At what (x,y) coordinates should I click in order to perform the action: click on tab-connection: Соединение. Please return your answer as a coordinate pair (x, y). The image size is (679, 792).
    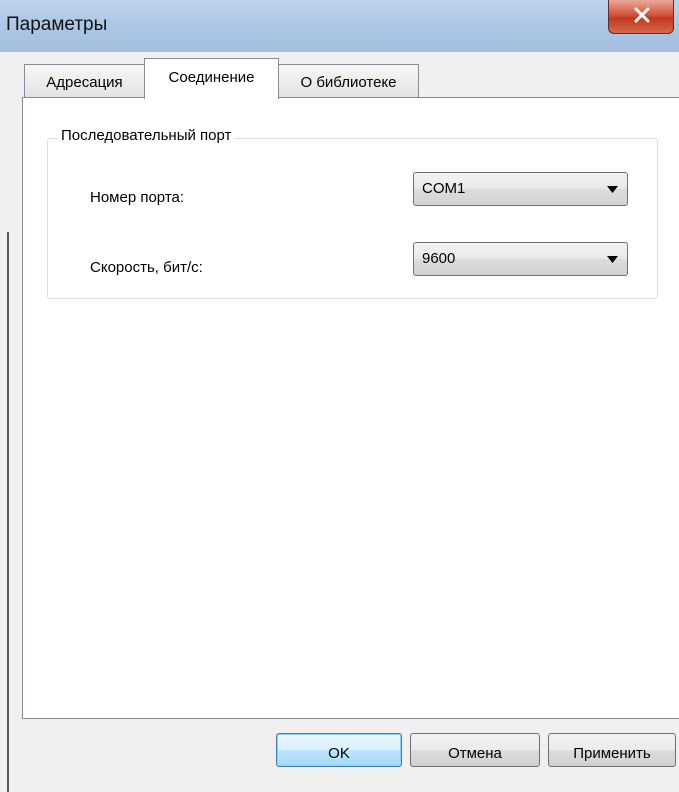
    Looking at the image, I should click on (211, 78).